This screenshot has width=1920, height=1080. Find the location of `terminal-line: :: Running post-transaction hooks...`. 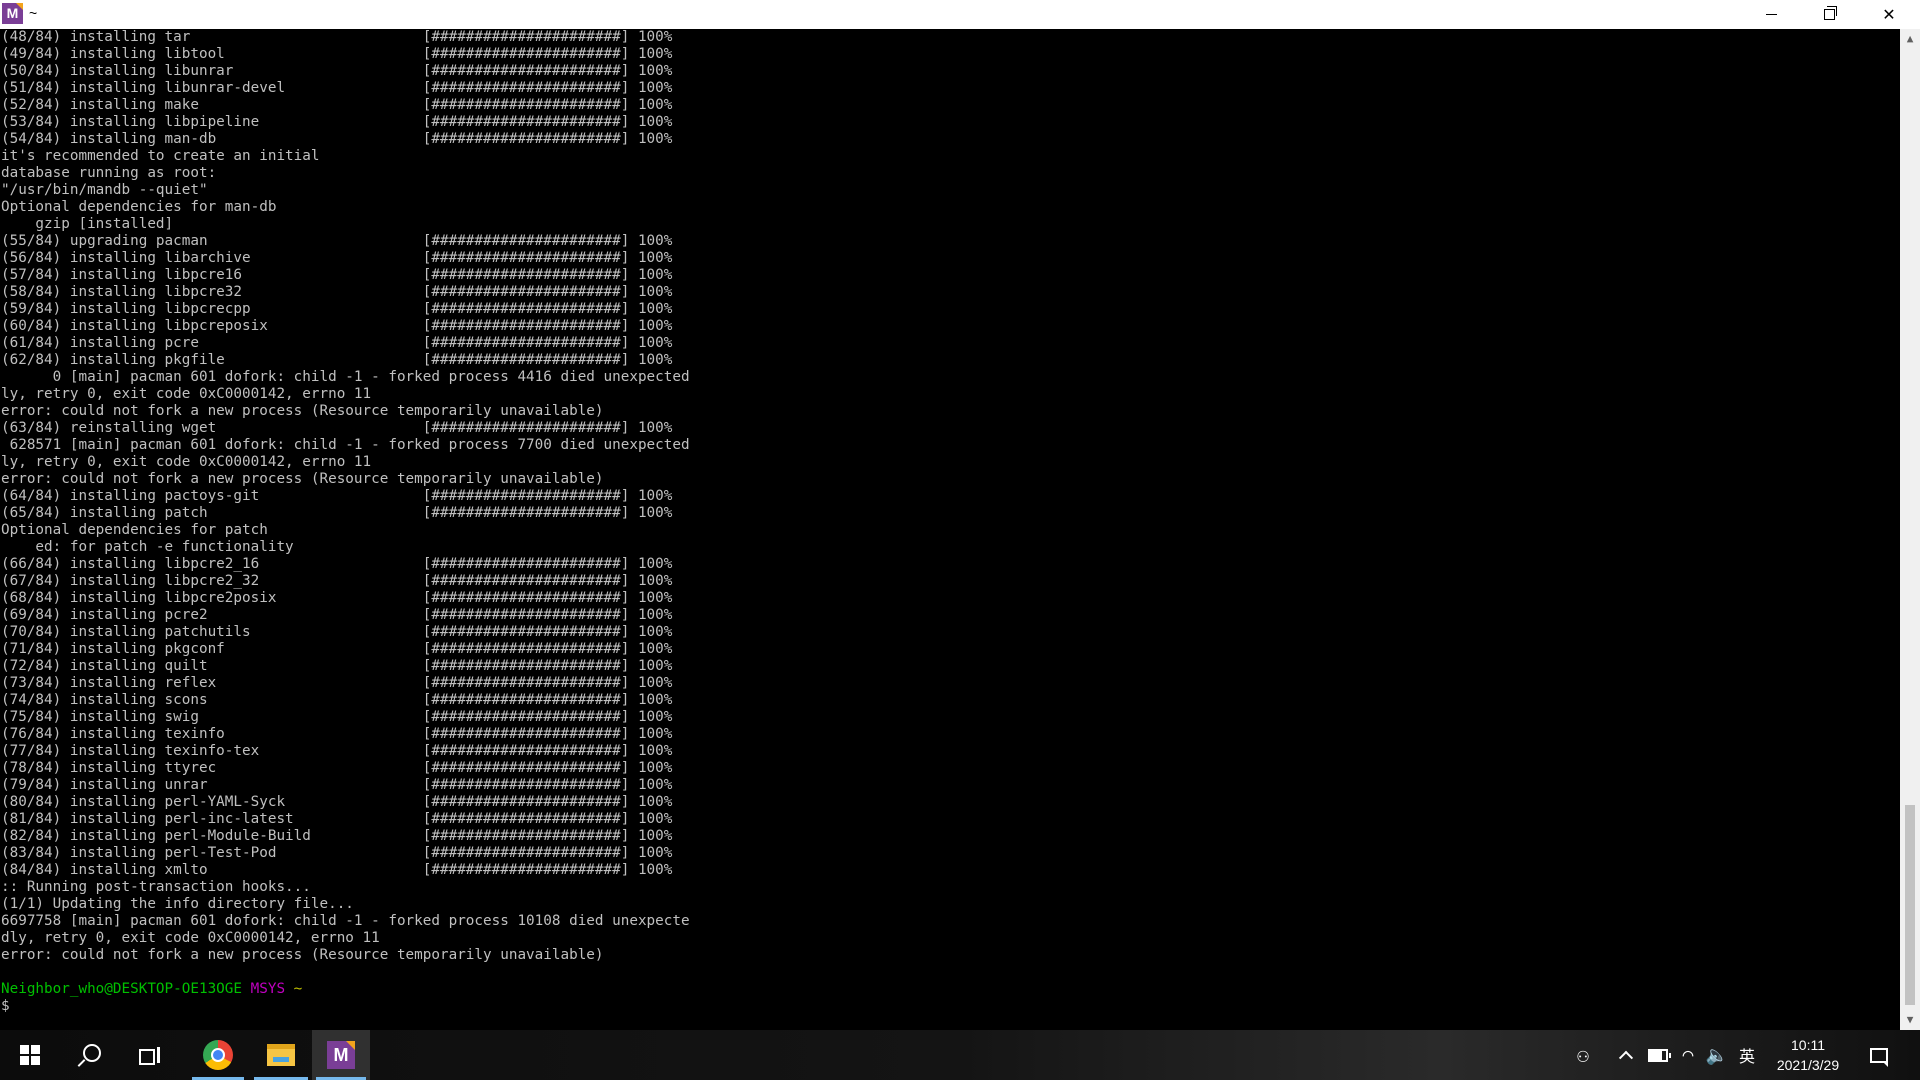

terminal-line: :: Running post-transaction hooks... is located at coordinates (156, 887).